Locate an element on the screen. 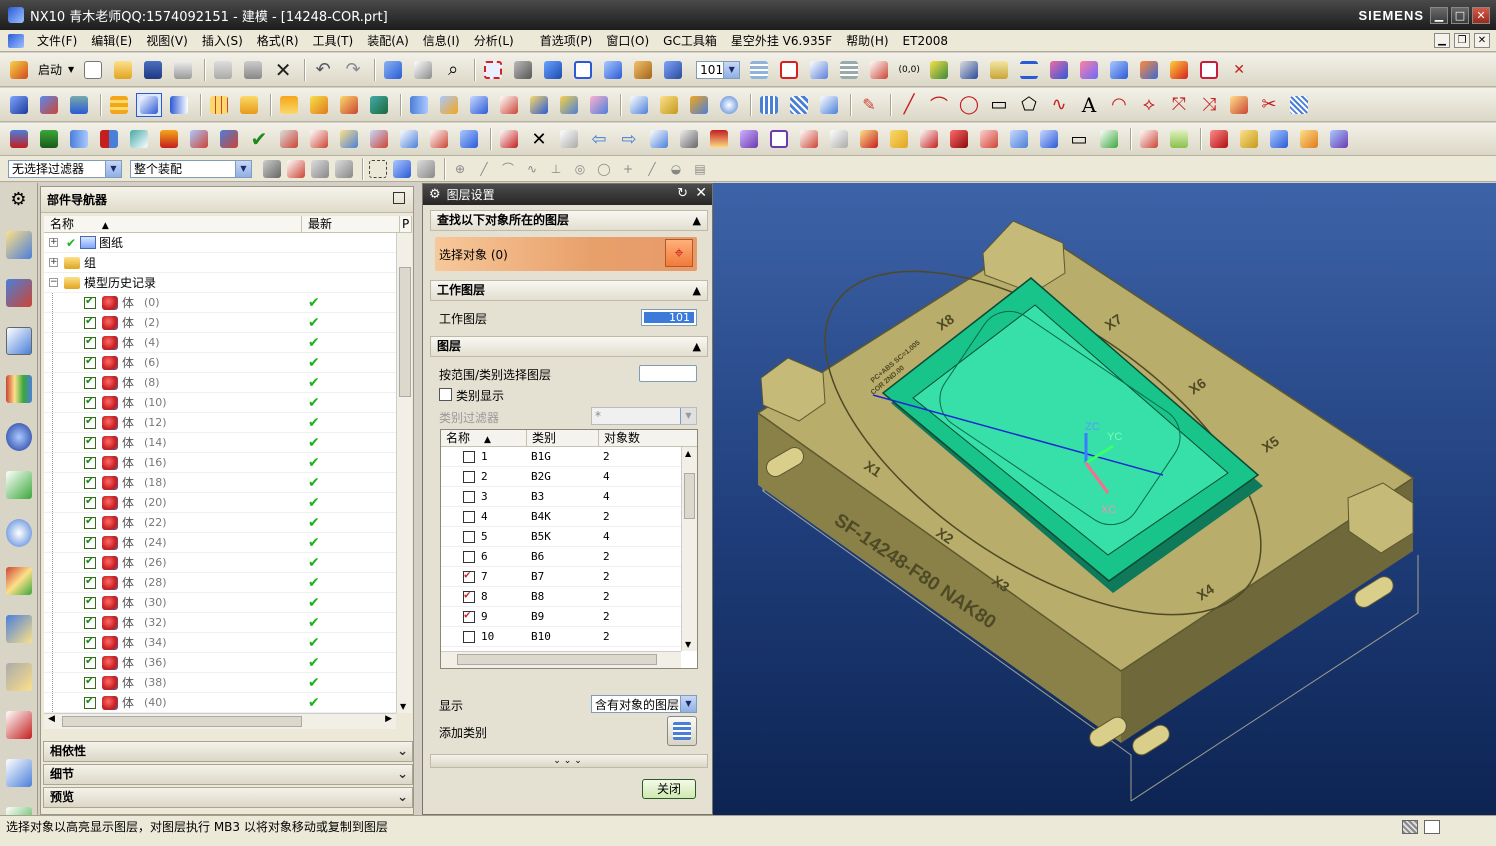  minimize-button: ▁ is located at coordinates (1439, 15).